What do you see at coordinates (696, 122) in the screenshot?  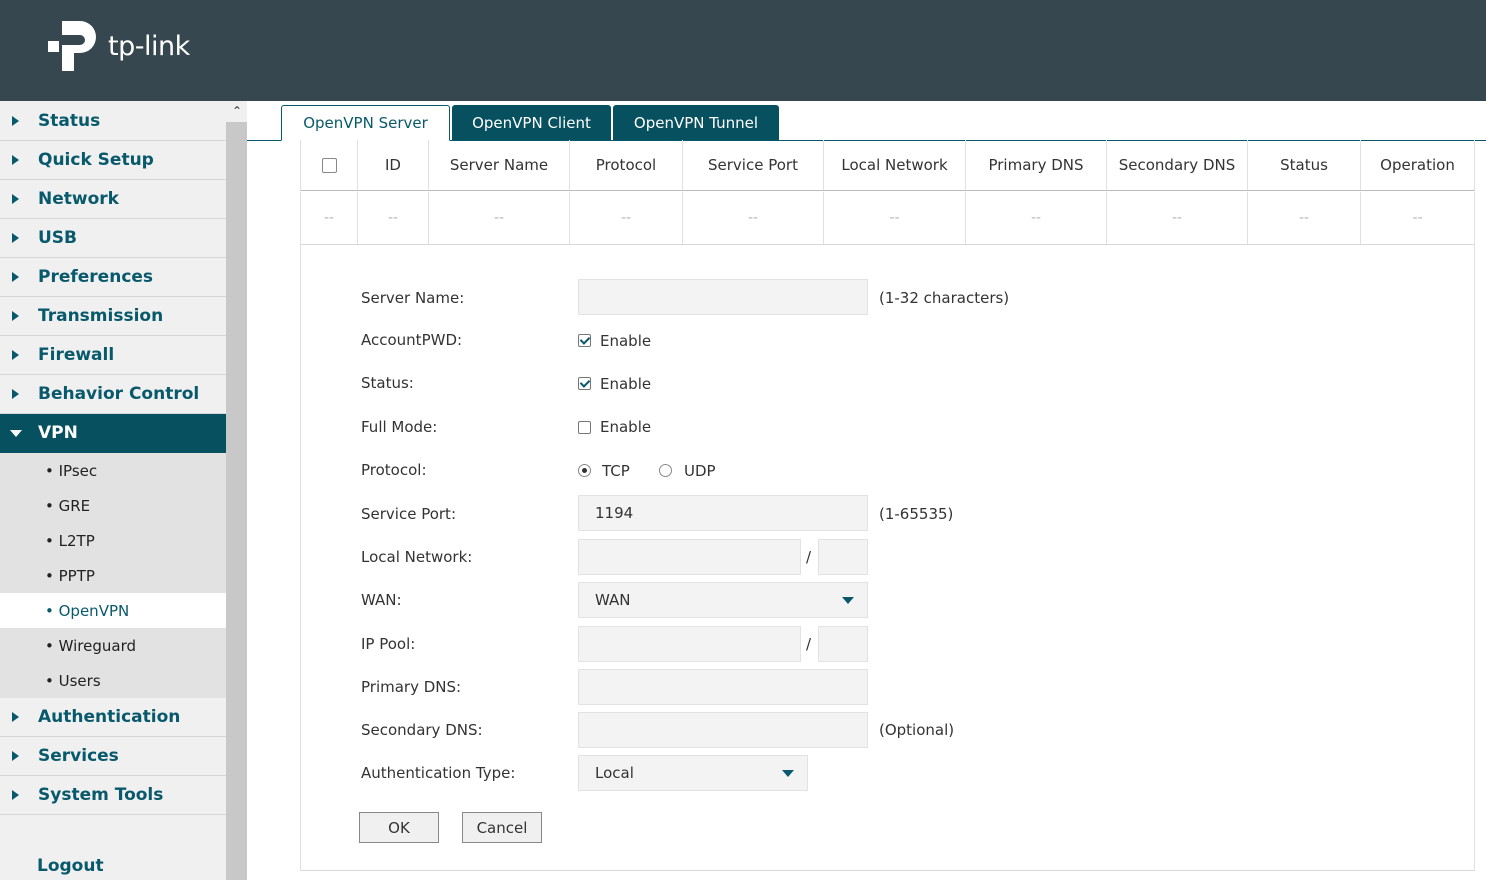 I see `tab-openvpn-tunnel: OpenVPN Tunnel` at bounding box center [696, 122].